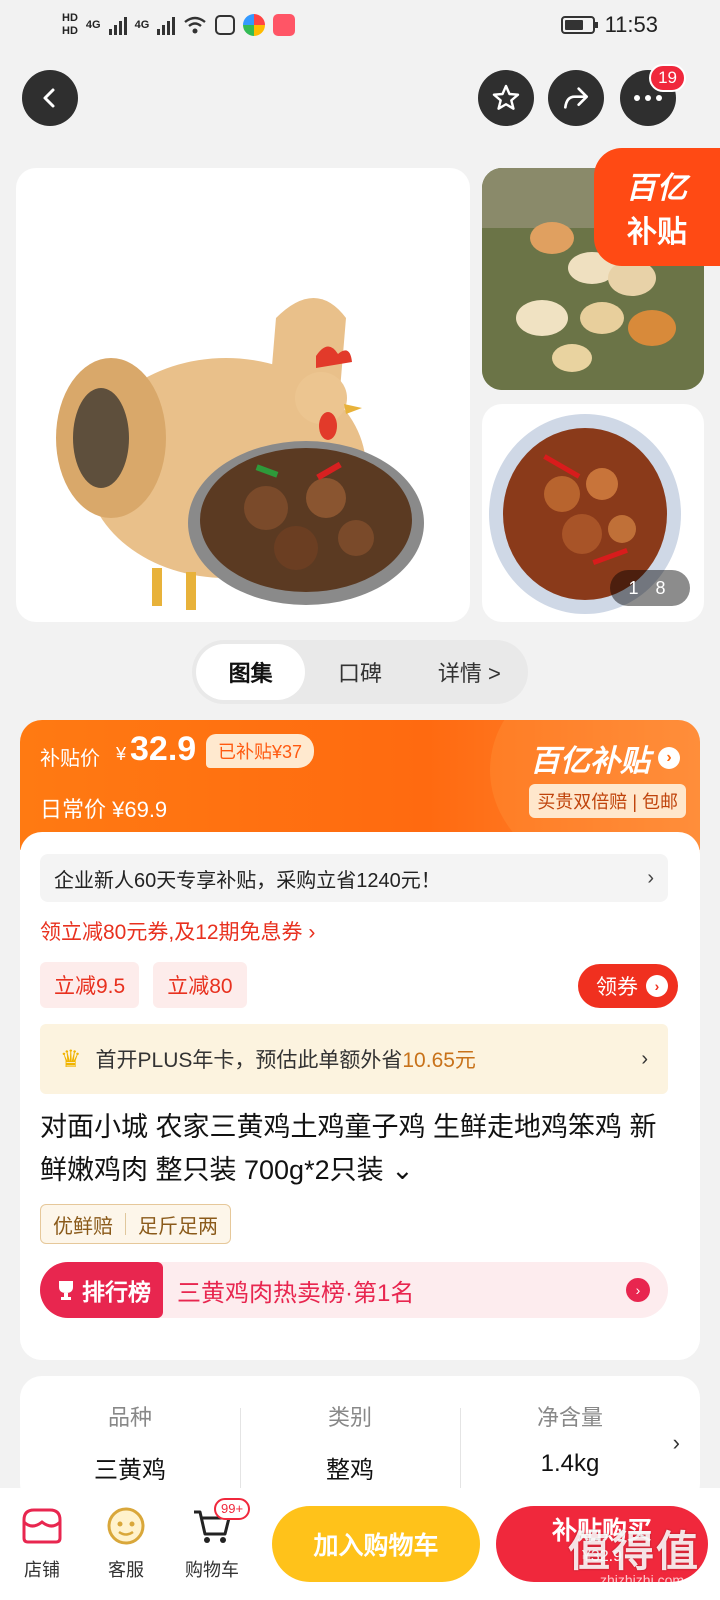  Describe the element at coordinates (117, 25) in the screenshot. I see `signal-icon` at that location.